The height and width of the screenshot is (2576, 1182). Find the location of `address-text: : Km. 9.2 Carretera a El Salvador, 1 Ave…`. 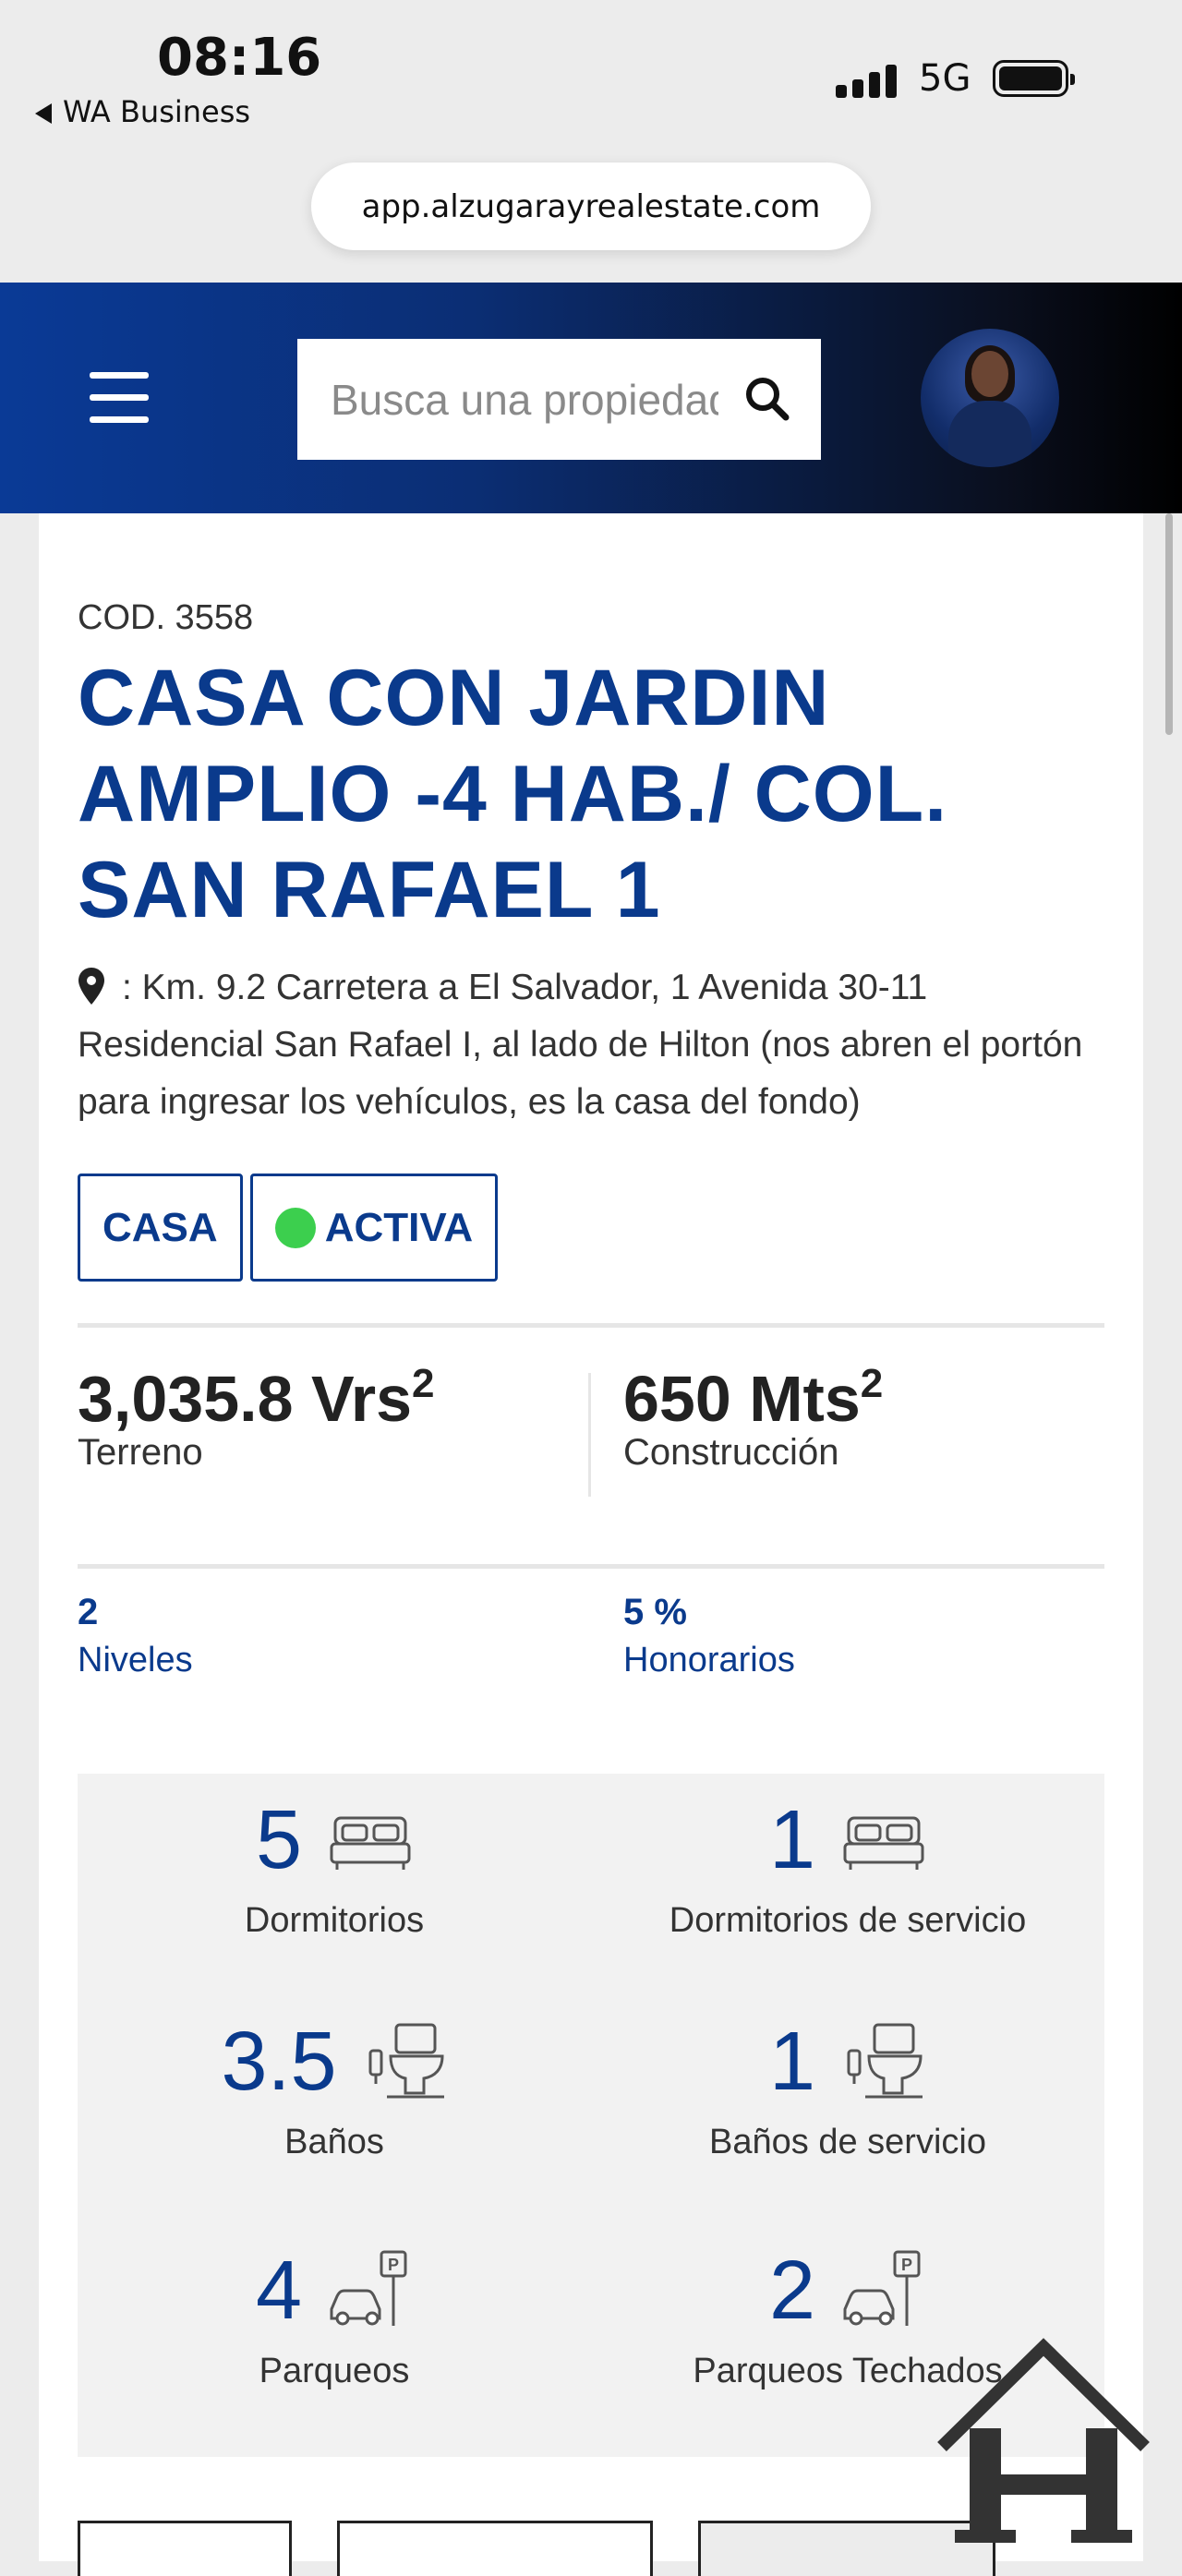

address-text: : Km. 9.2 Carretera a El Salvador, 1 Ave… is located at coordinates (580, 1045).